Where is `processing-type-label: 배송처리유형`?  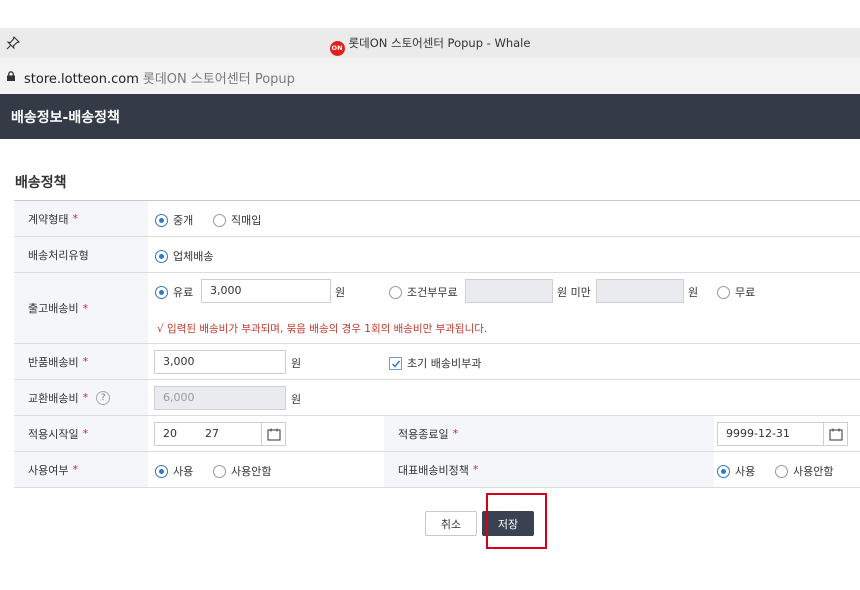 processing-type-label: 배송처리유형 is located at coordinates (81, 254).